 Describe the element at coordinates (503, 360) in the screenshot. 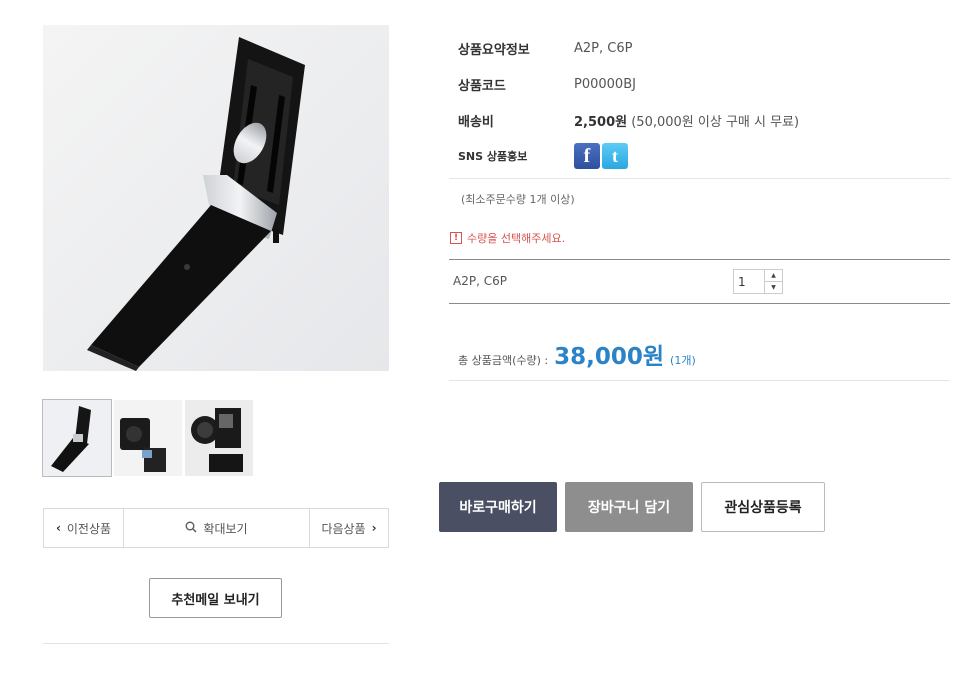

I see `total-label: 총 상품금액(수량) :` at that location.